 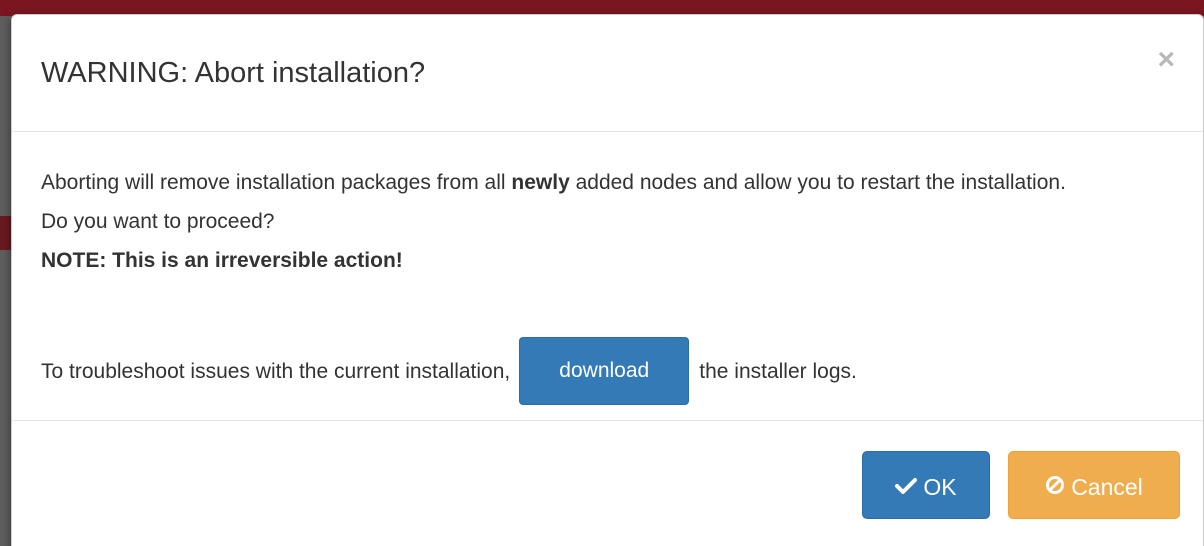 I want to click on description-emphasis: newly, so click(x=540, y=182).